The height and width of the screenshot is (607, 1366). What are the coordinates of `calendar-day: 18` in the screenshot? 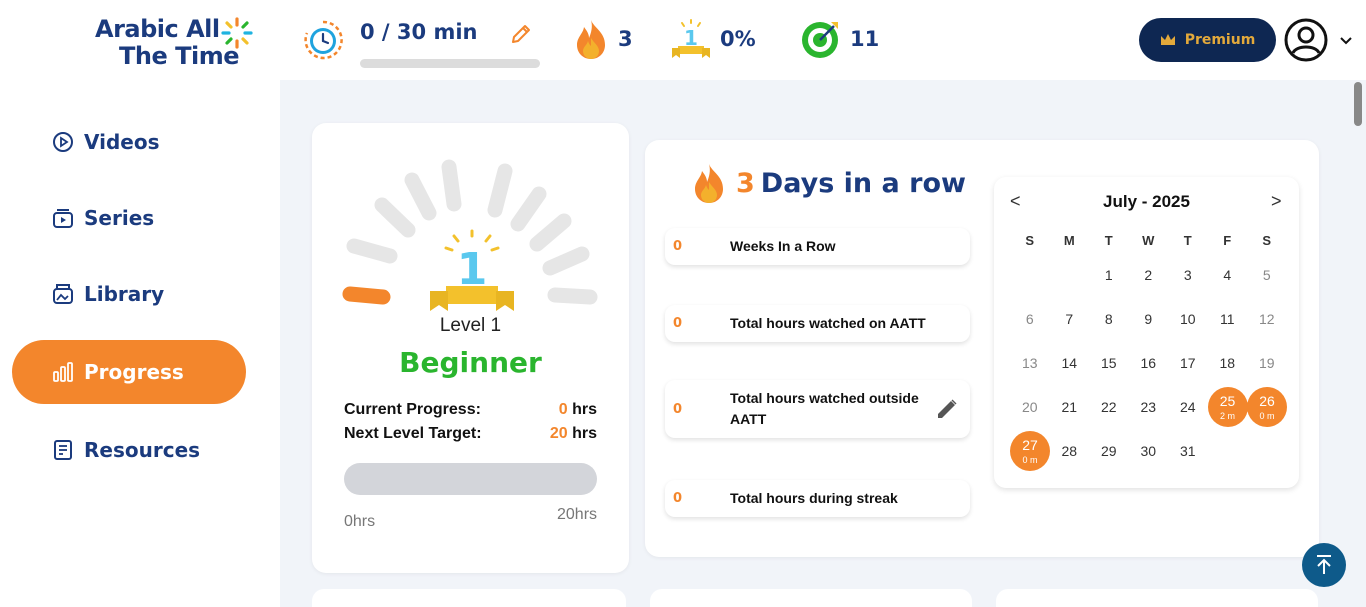 It's located at (1228, 363).